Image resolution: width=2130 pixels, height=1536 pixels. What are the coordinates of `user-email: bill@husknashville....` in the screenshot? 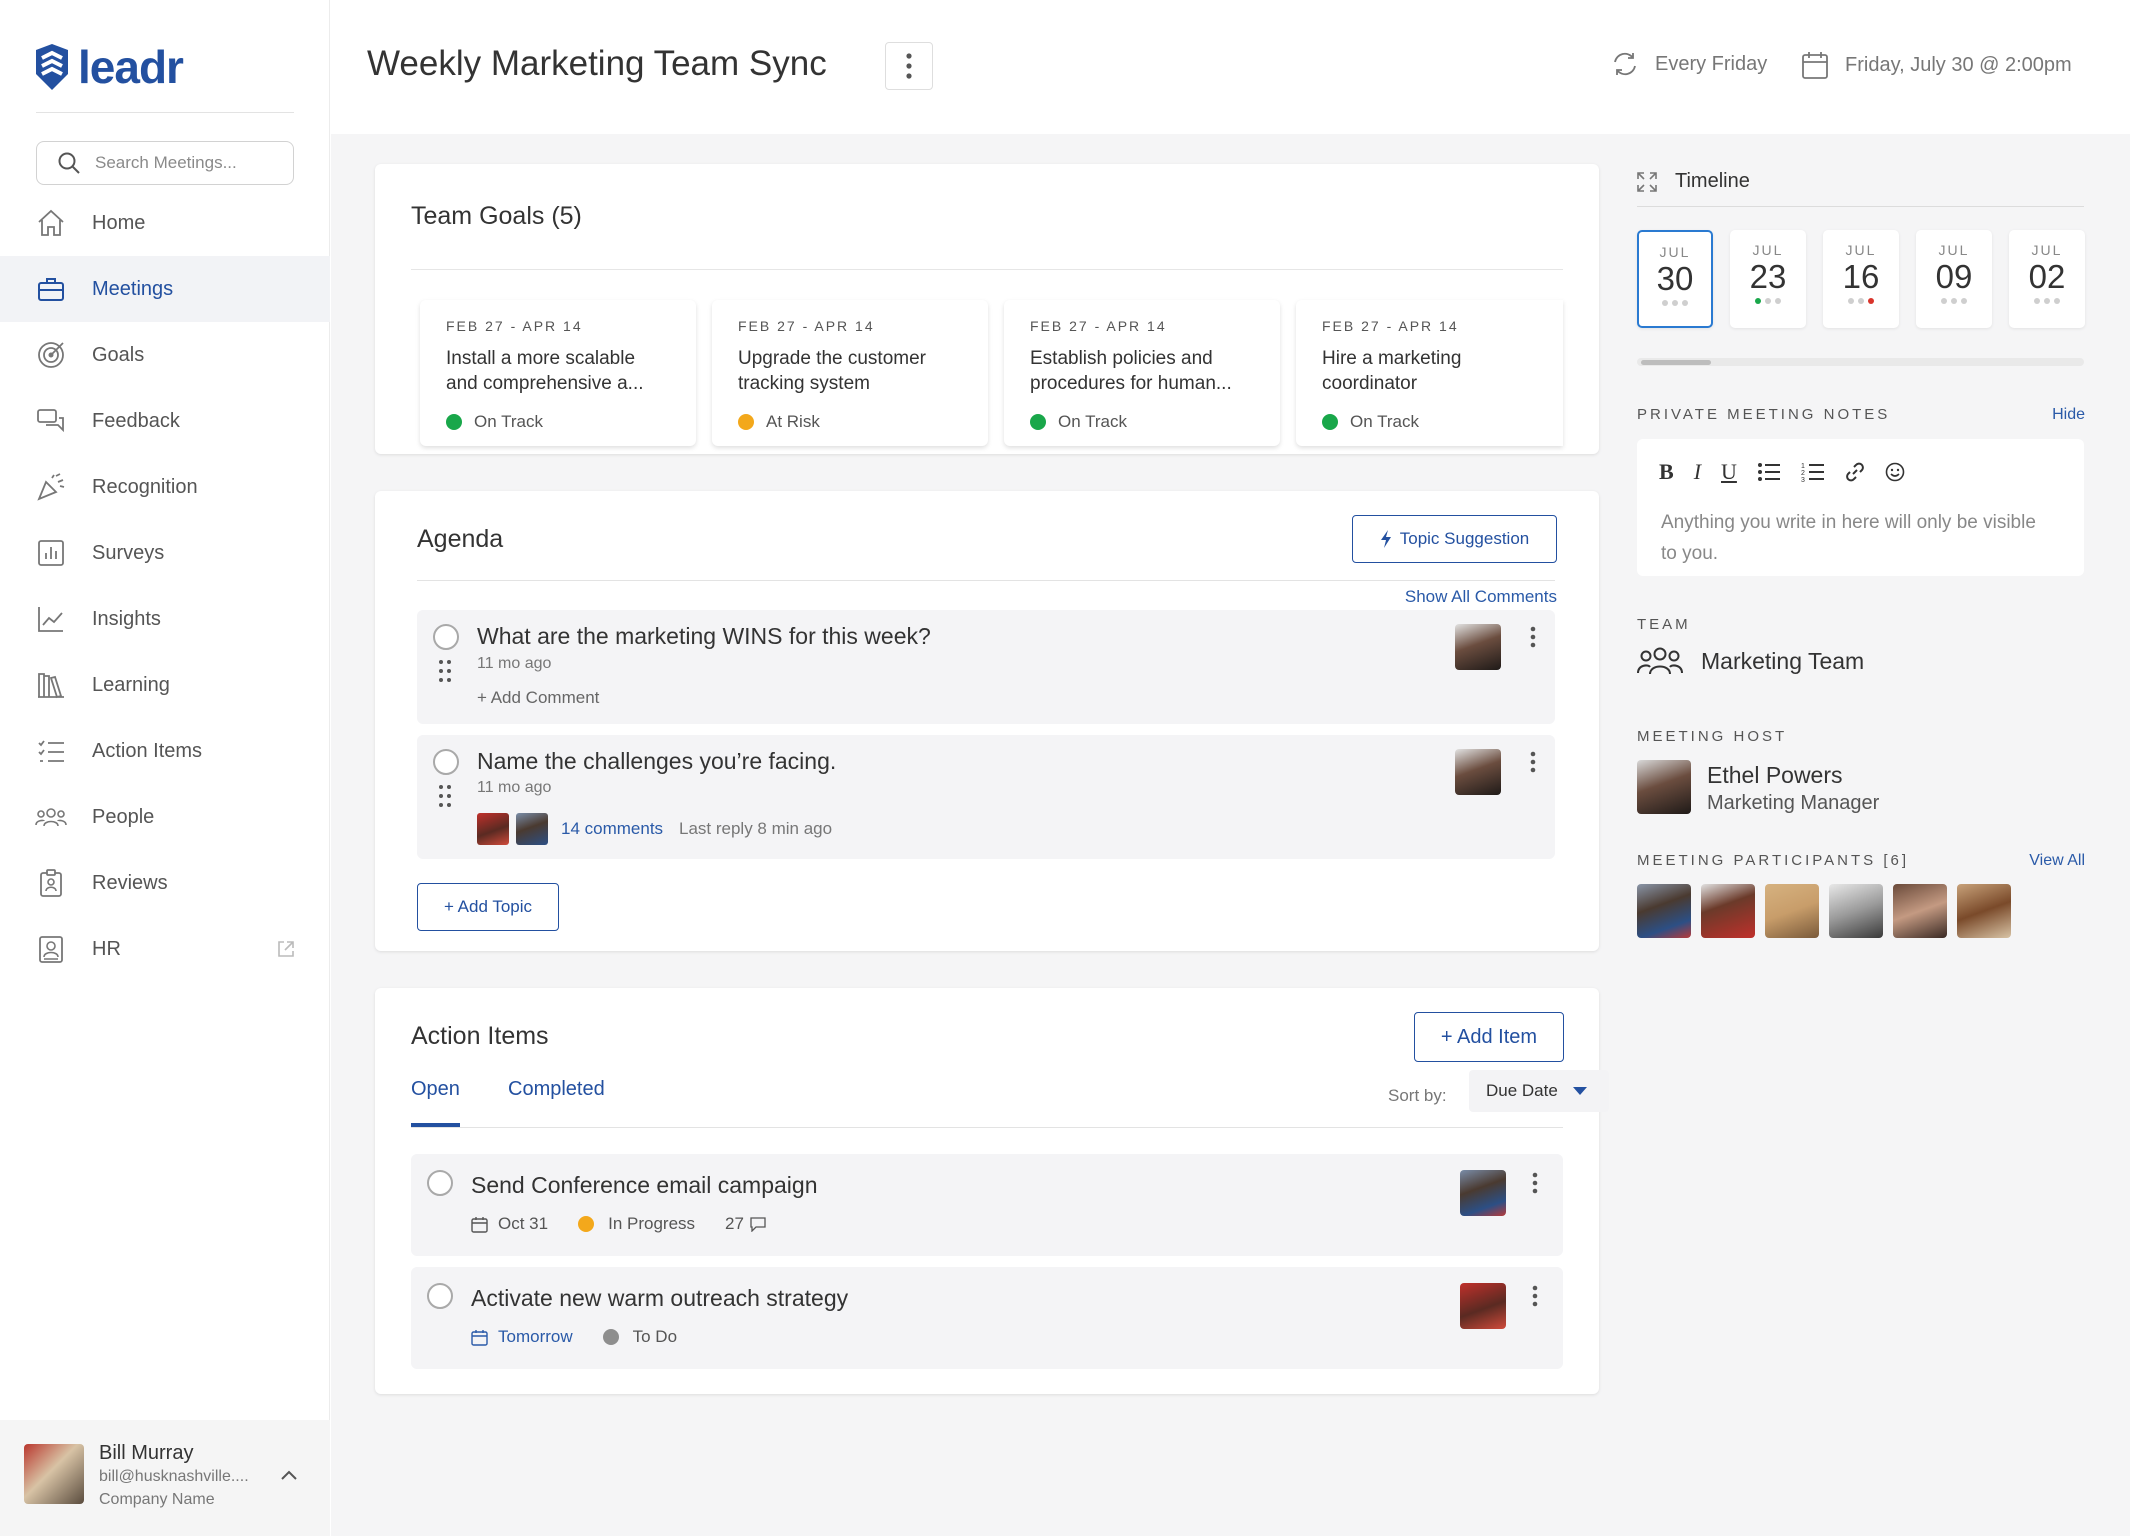 It's located at (174, 1476).